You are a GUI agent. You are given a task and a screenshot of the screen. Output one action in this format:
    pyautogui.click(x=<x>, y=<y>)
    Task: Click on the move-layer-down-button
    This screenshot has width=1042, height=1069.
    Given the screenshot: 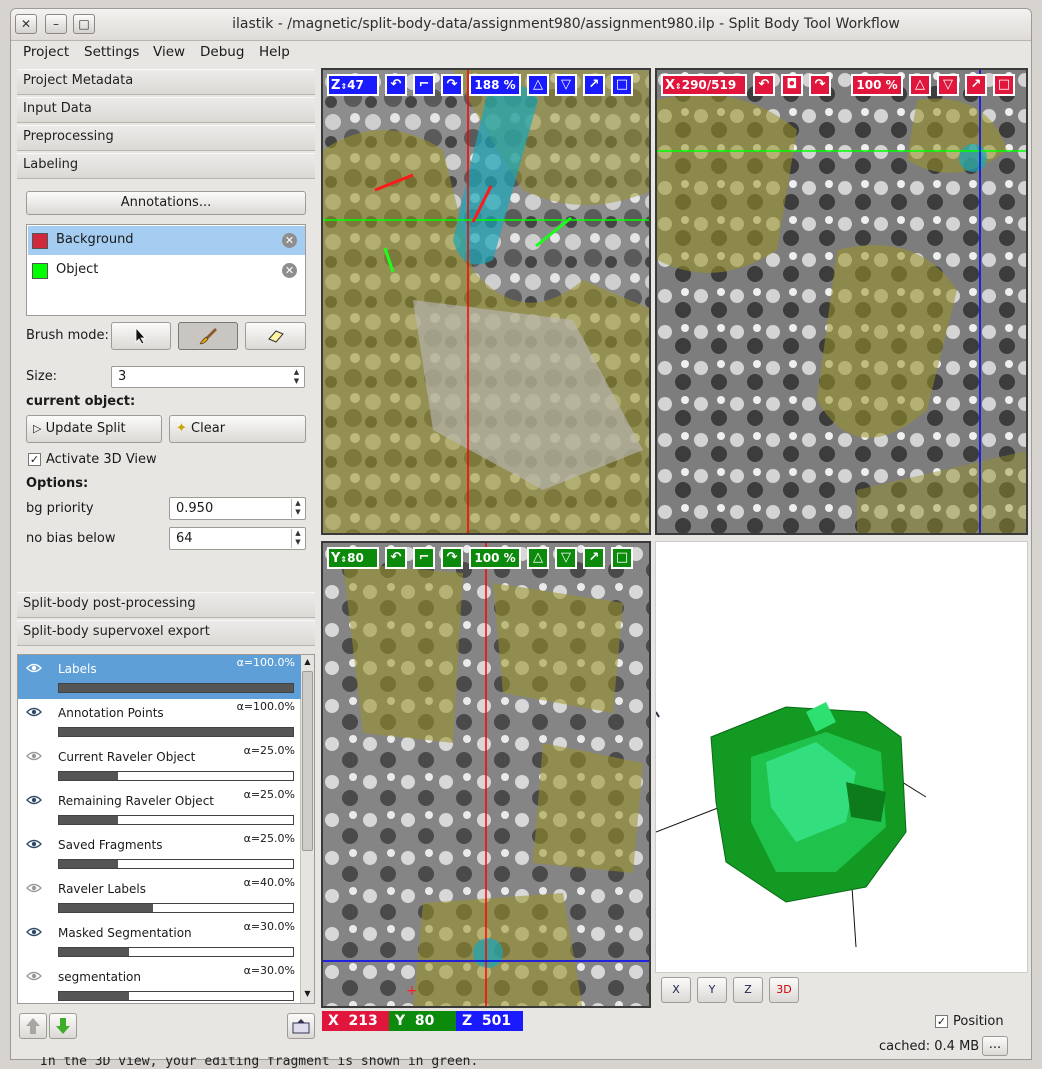 What is the action you would take?
    pyautogui.click(x=63, y=1026)
    